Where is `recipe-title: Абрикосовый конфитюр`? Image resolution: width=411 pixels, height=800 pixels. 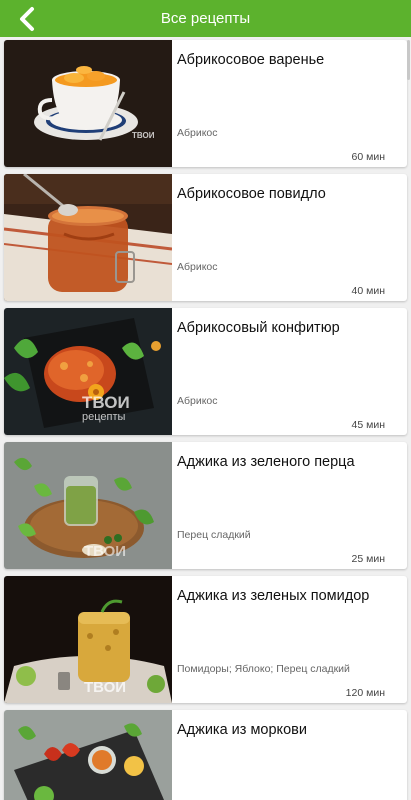 recipe-title: Абрикосовый конфитюр is located at coordinates (258, 328).